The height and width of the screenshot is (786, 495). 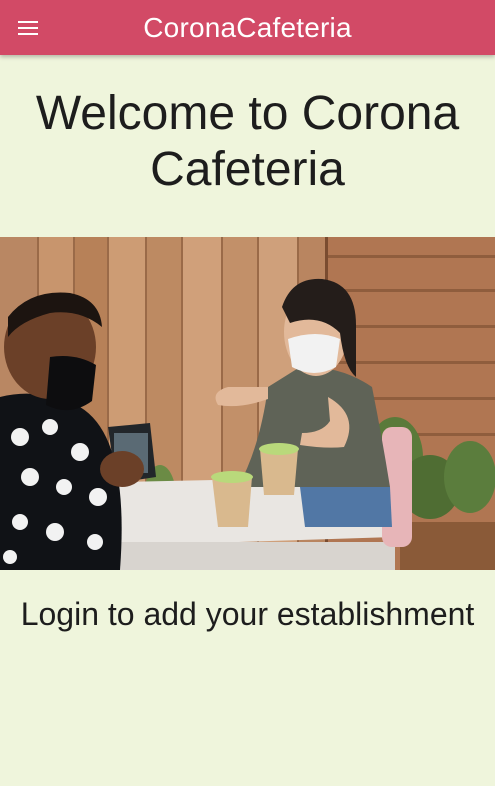 I want to click on app-title: CoronaCafeteria, so click(x=247, y=27).